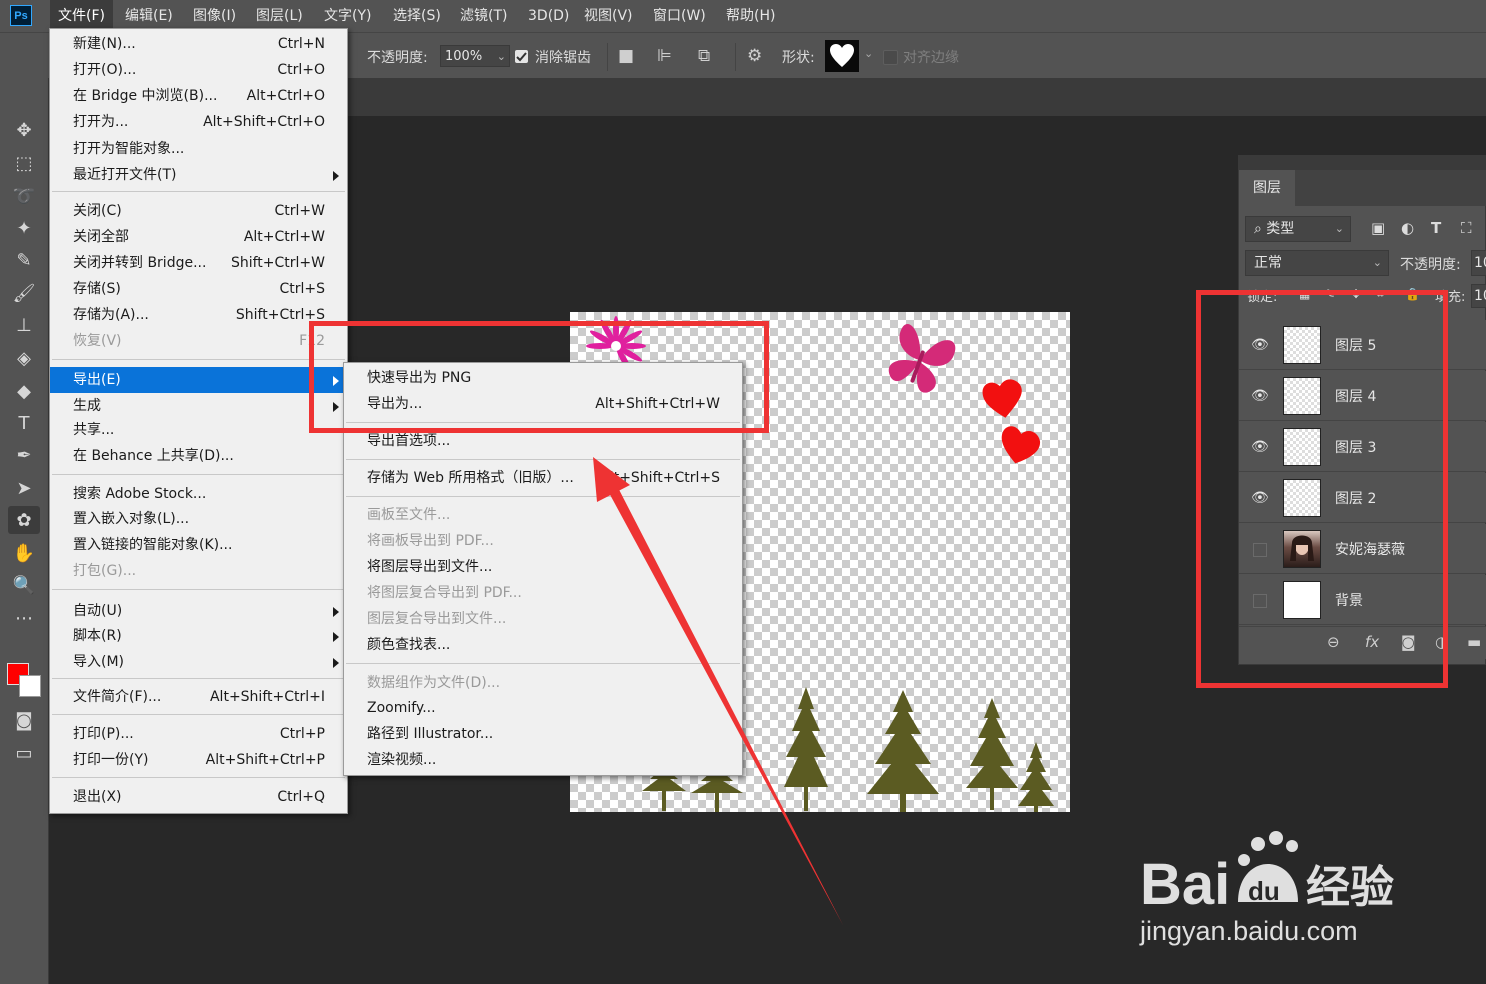 This screenshot has width=1486, height=984. What do you see at coordinates (199, 341) in the screenshot?
I see `menu-item-revert: 恢复(V) F12` at bounding box center [199, 341].